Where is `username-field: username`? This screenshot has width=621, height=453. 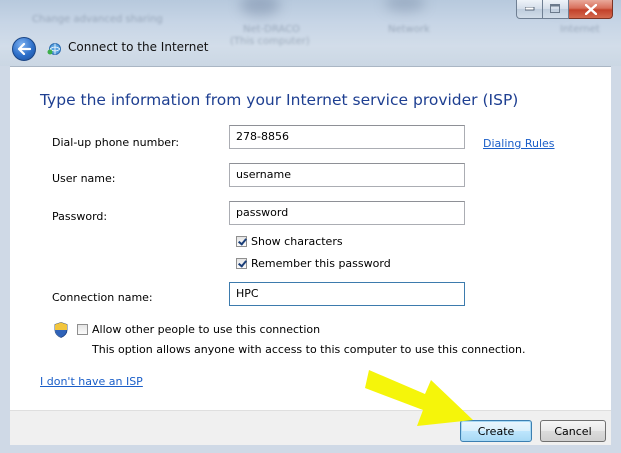
username-field: username is located at coordinates (347, 175).